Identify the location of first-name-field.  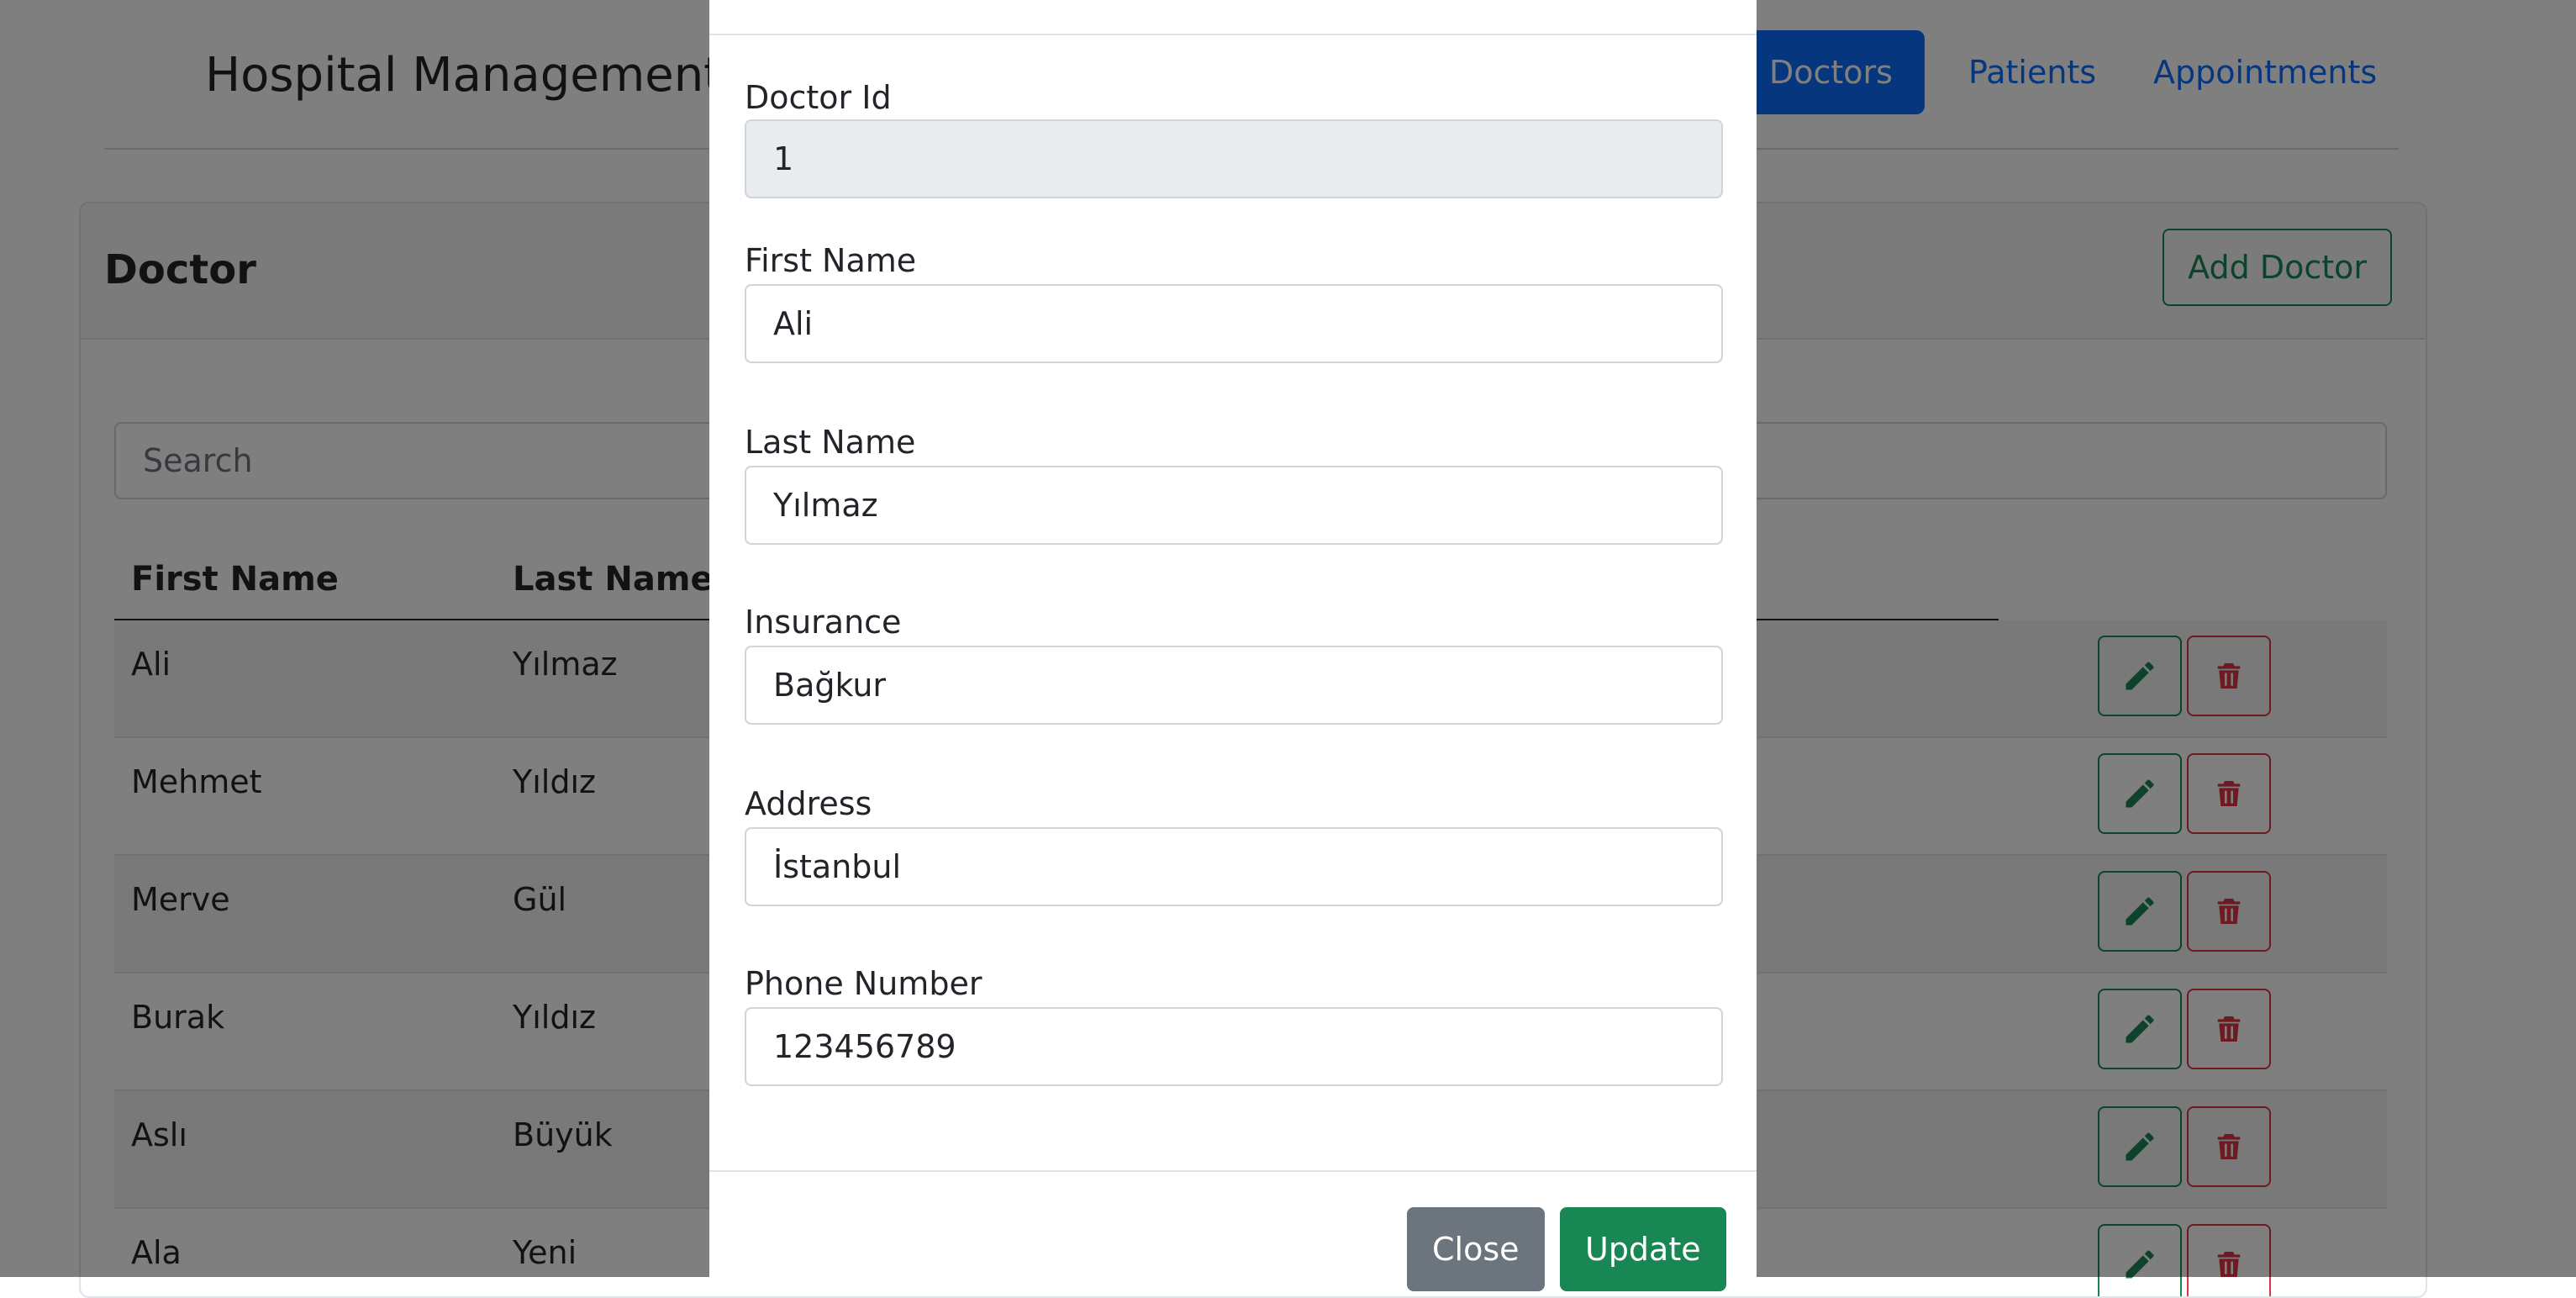
(1234, 323).